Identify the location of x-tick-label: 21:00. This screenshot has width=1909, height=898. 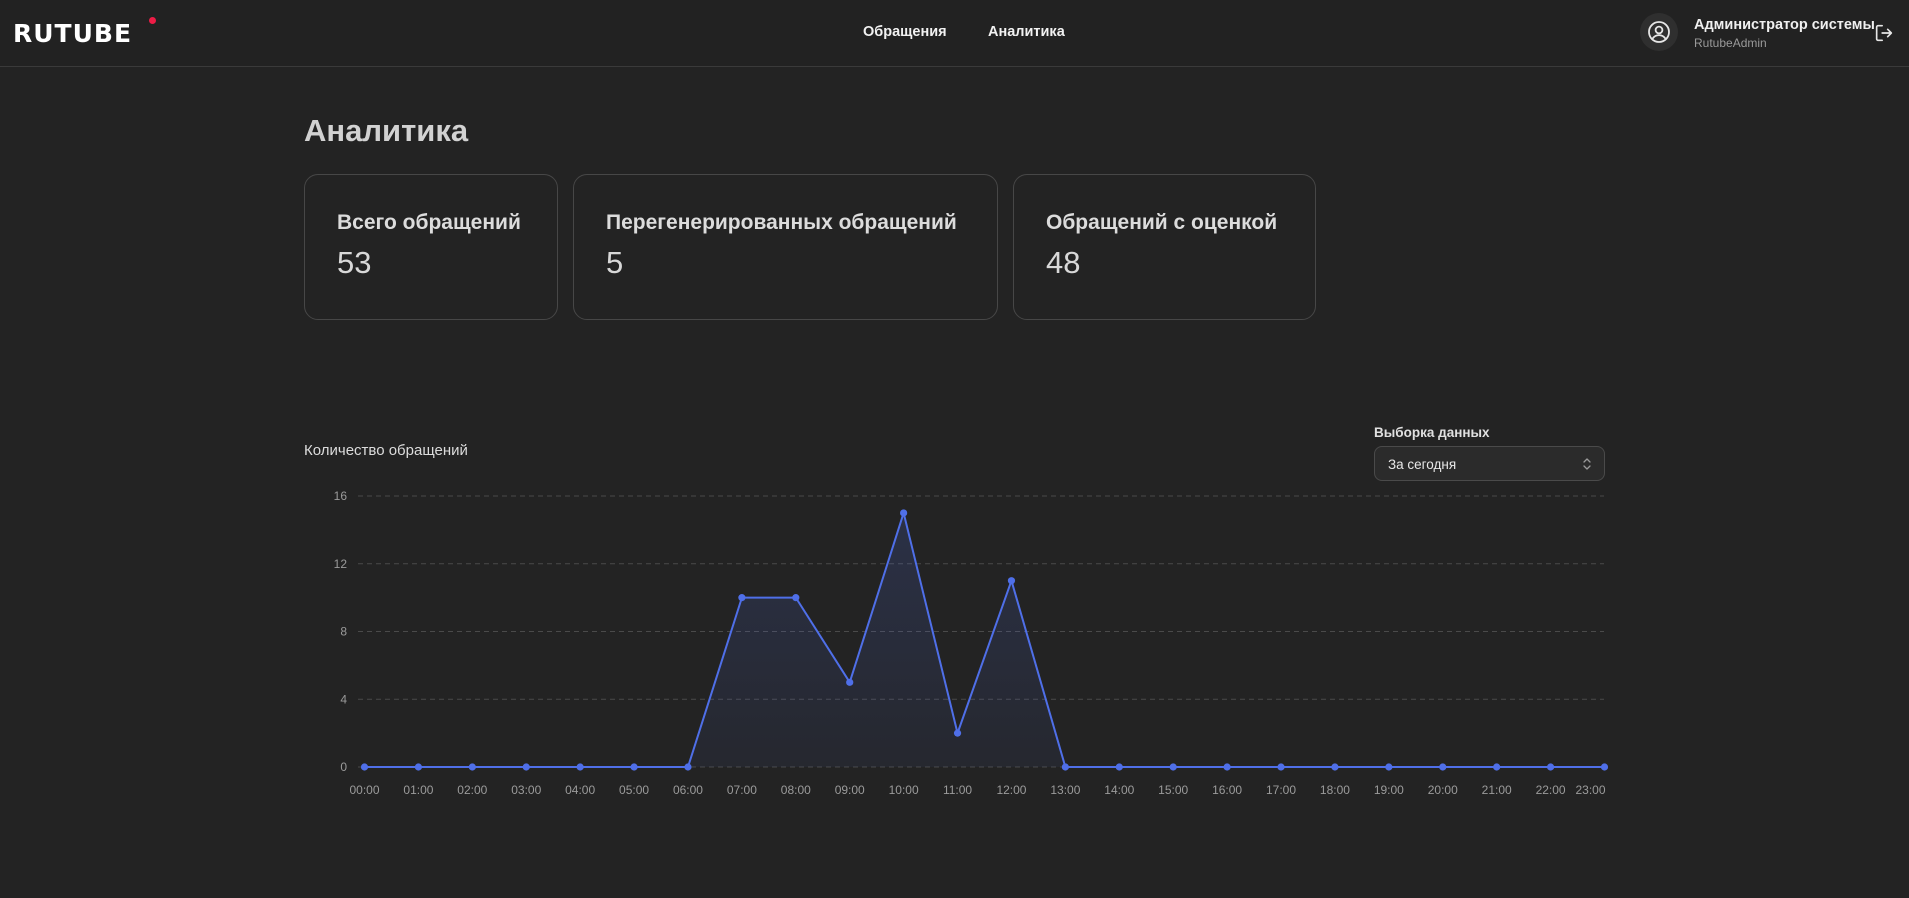
(1497, 790).